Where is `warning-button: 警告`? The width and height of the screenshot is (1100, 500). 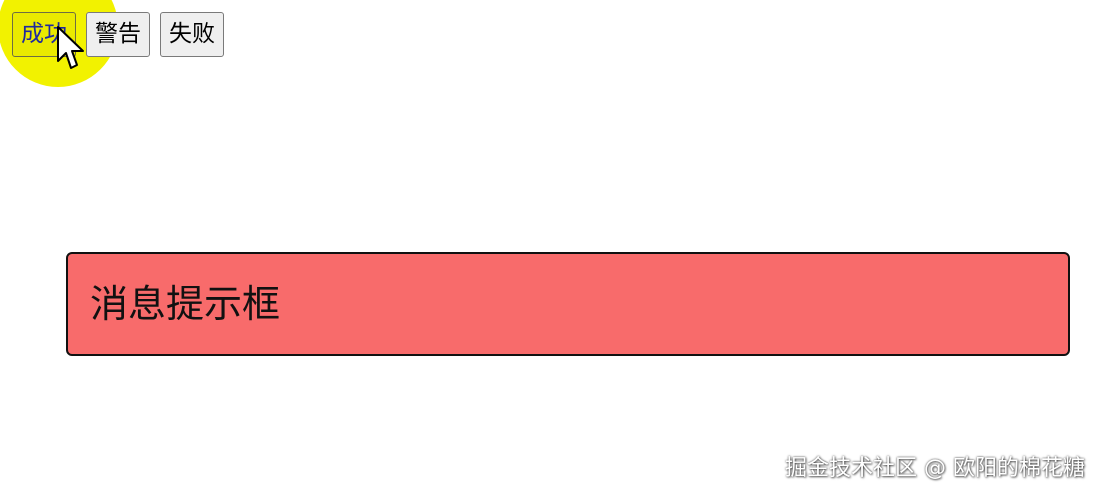
warning-button: 警告 is located at coordinates (118, 34).